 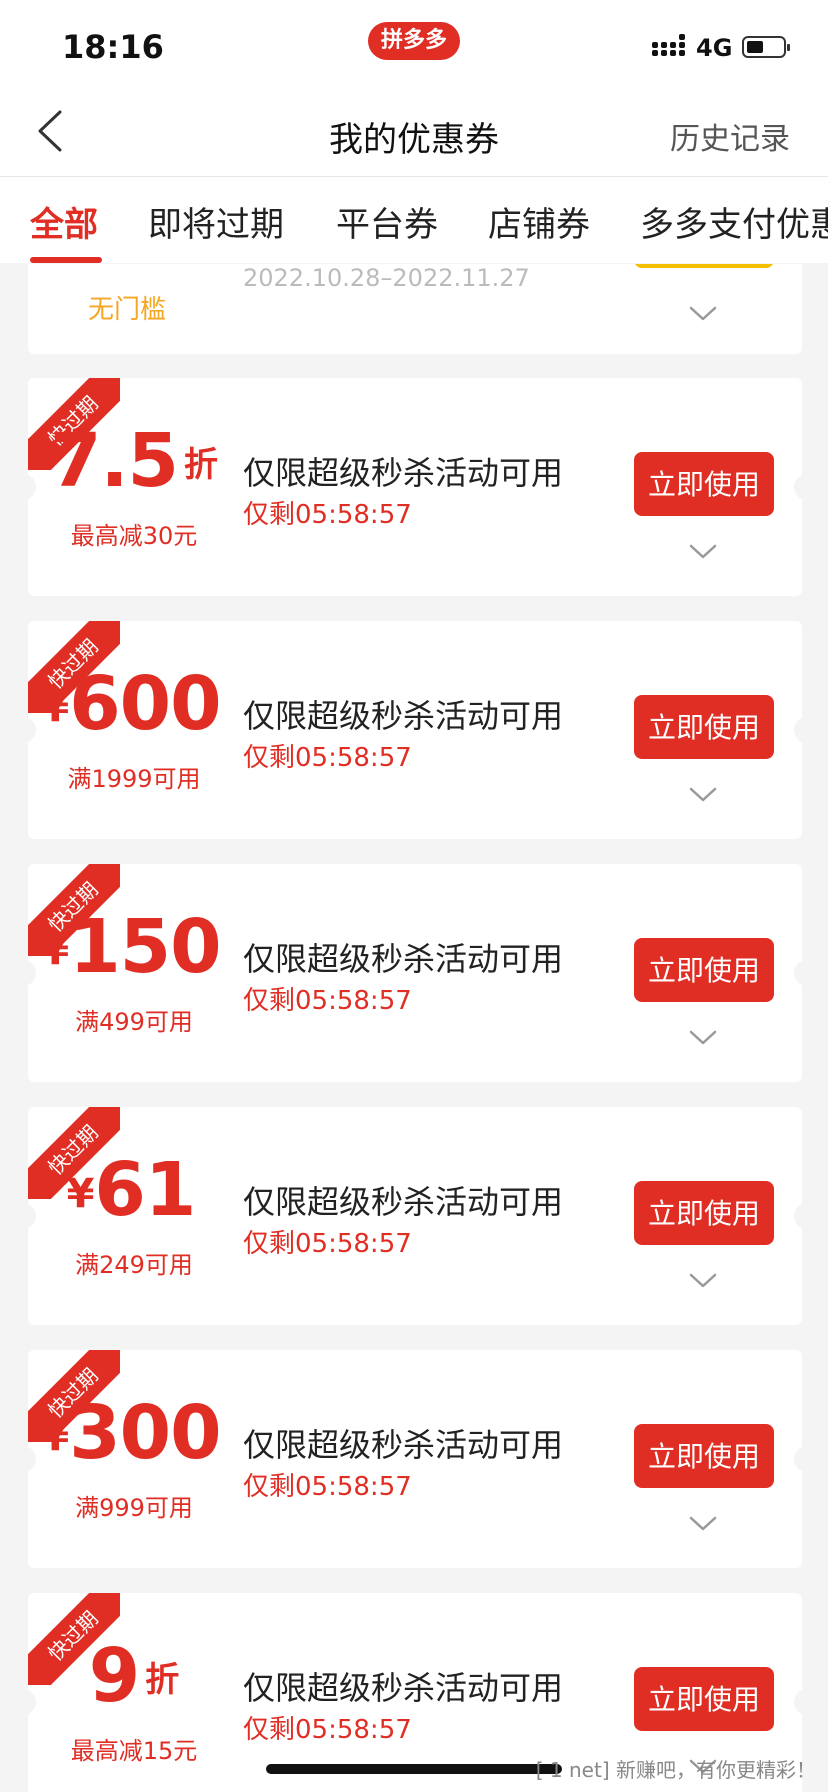 I want to click on coupon-card: 2022.10.28–2022.11.27 无门槛, so click(x=415, y=309).